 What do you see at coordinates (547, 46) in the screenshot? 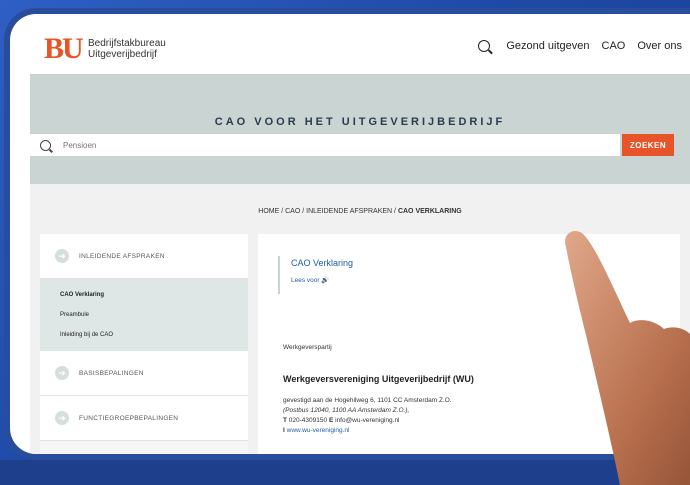
I see `nav-gezond-uitgeven: Gezond uitgeven` at bounding box center [547, 46].